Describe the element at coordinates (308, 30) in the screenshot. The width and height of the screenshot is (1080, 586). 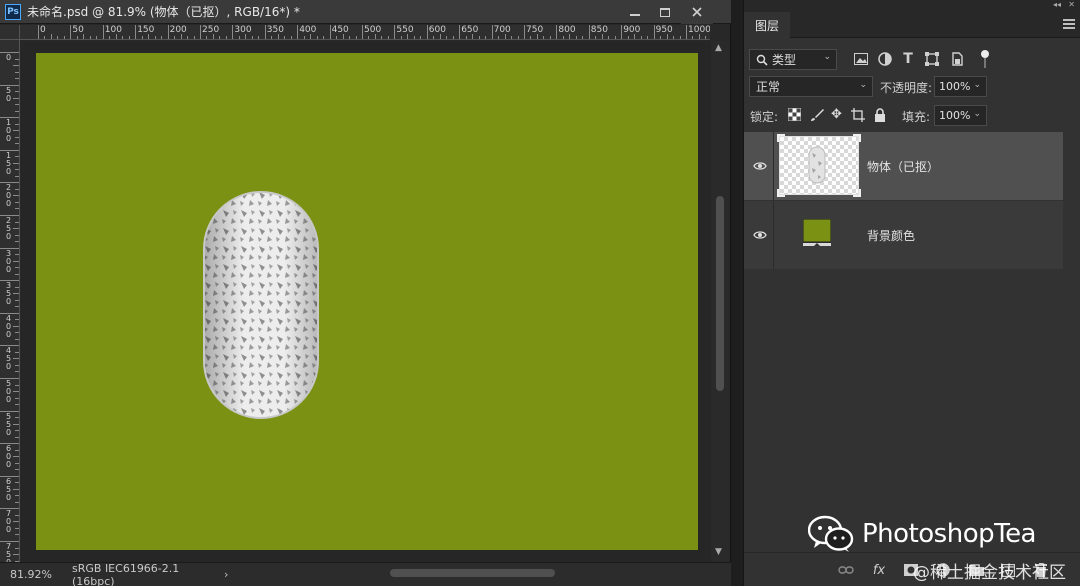
I see `ruler-label: 400` at that location.